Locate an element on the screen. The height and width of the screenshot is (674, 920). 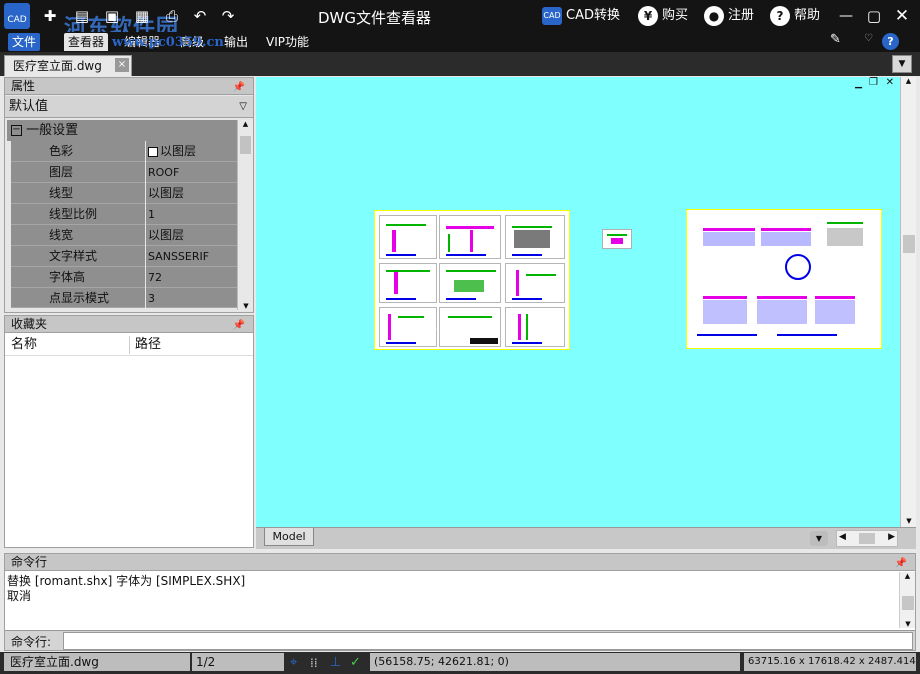
print-icon: ⎙ is located at coordinates (172, 16).